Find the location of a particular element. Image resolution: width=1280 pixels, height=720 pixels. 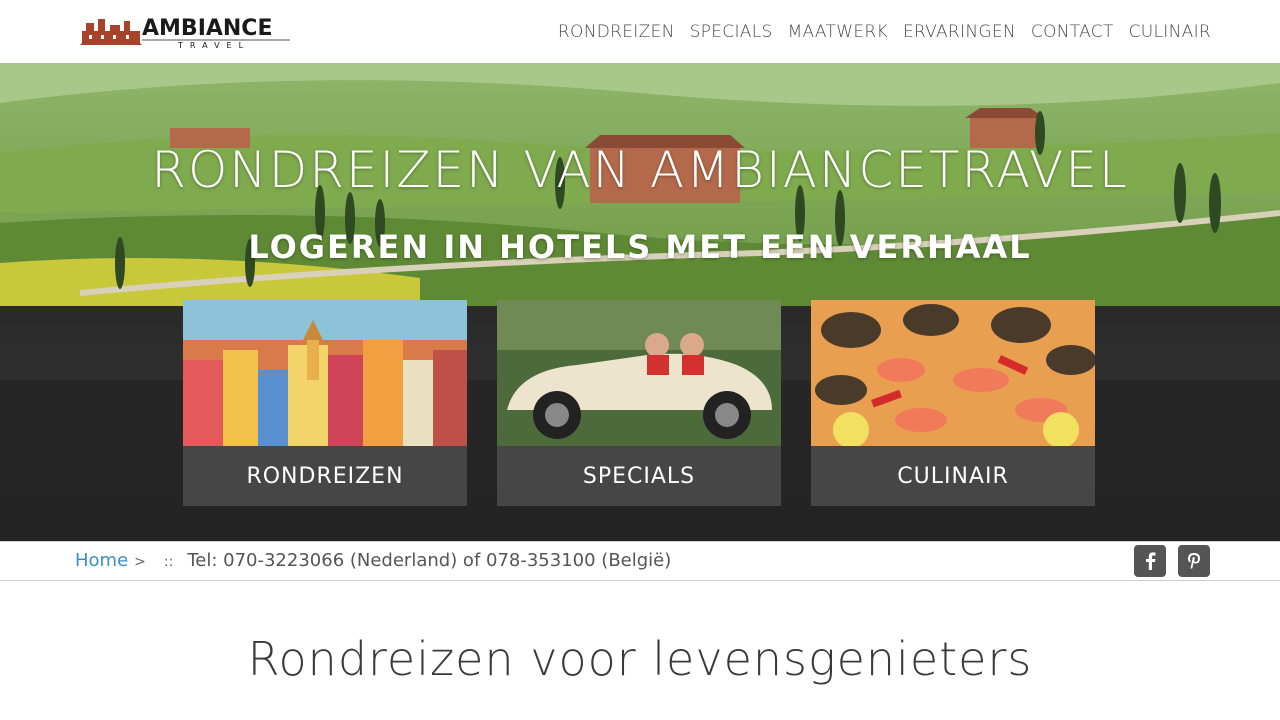

nav-rondreizen: RONDREIZEN is located at coordinates (616, 32).